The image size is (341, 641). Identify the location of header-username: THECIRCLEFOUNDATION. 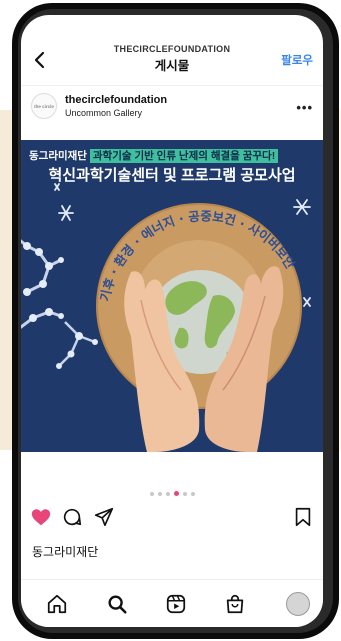
(172, 49).